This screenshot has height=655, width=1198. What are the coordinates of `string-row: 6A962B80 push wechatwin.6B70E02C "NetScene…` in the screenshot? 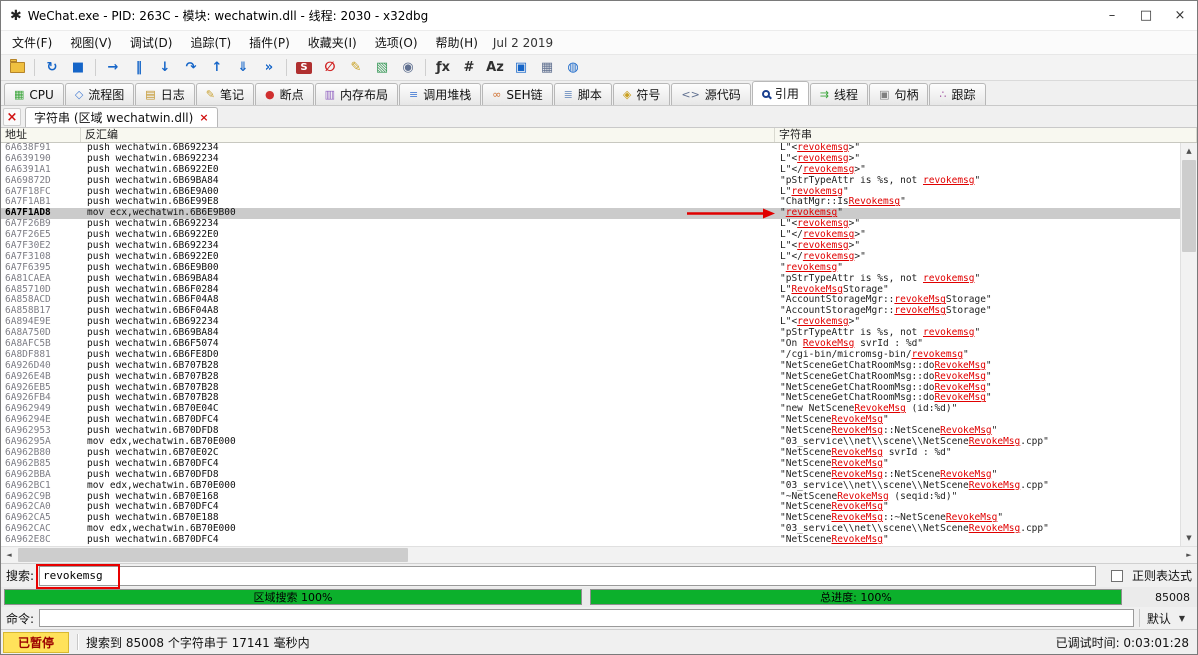 It's located at (590, 453).